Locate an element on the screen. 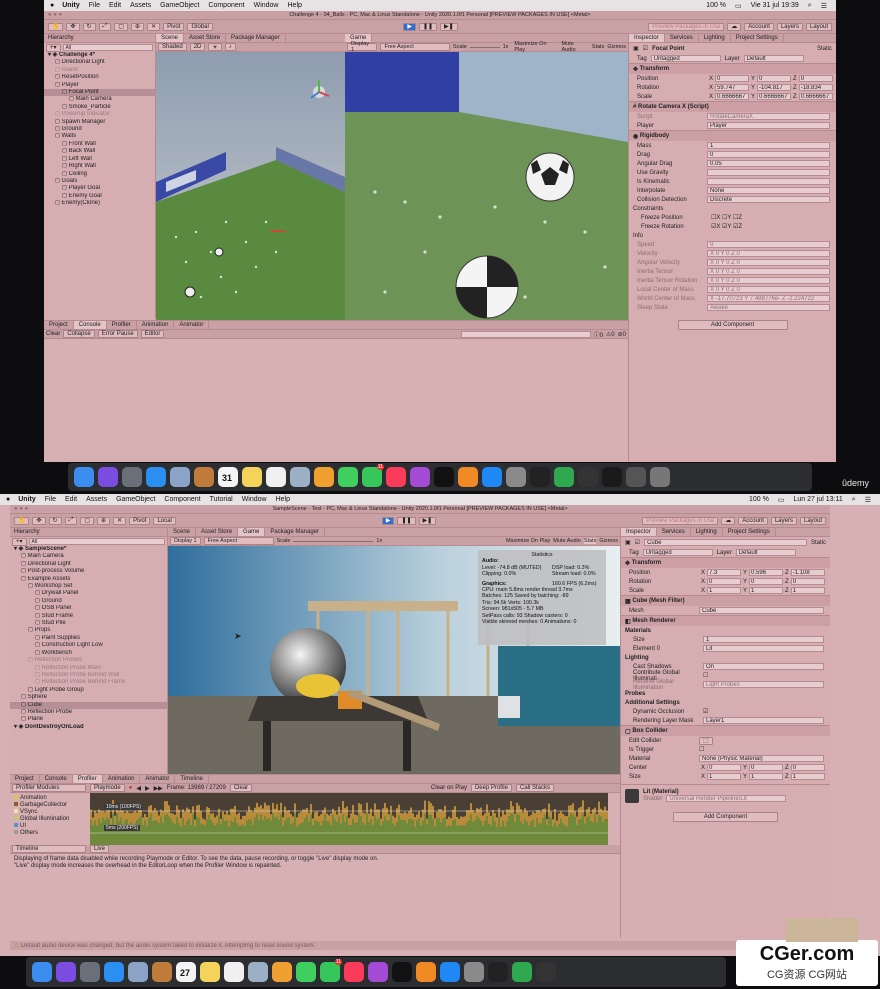 This screenshot has height=989, width=880. inspector-tab: Inspector is located at coordinates (639, 532).